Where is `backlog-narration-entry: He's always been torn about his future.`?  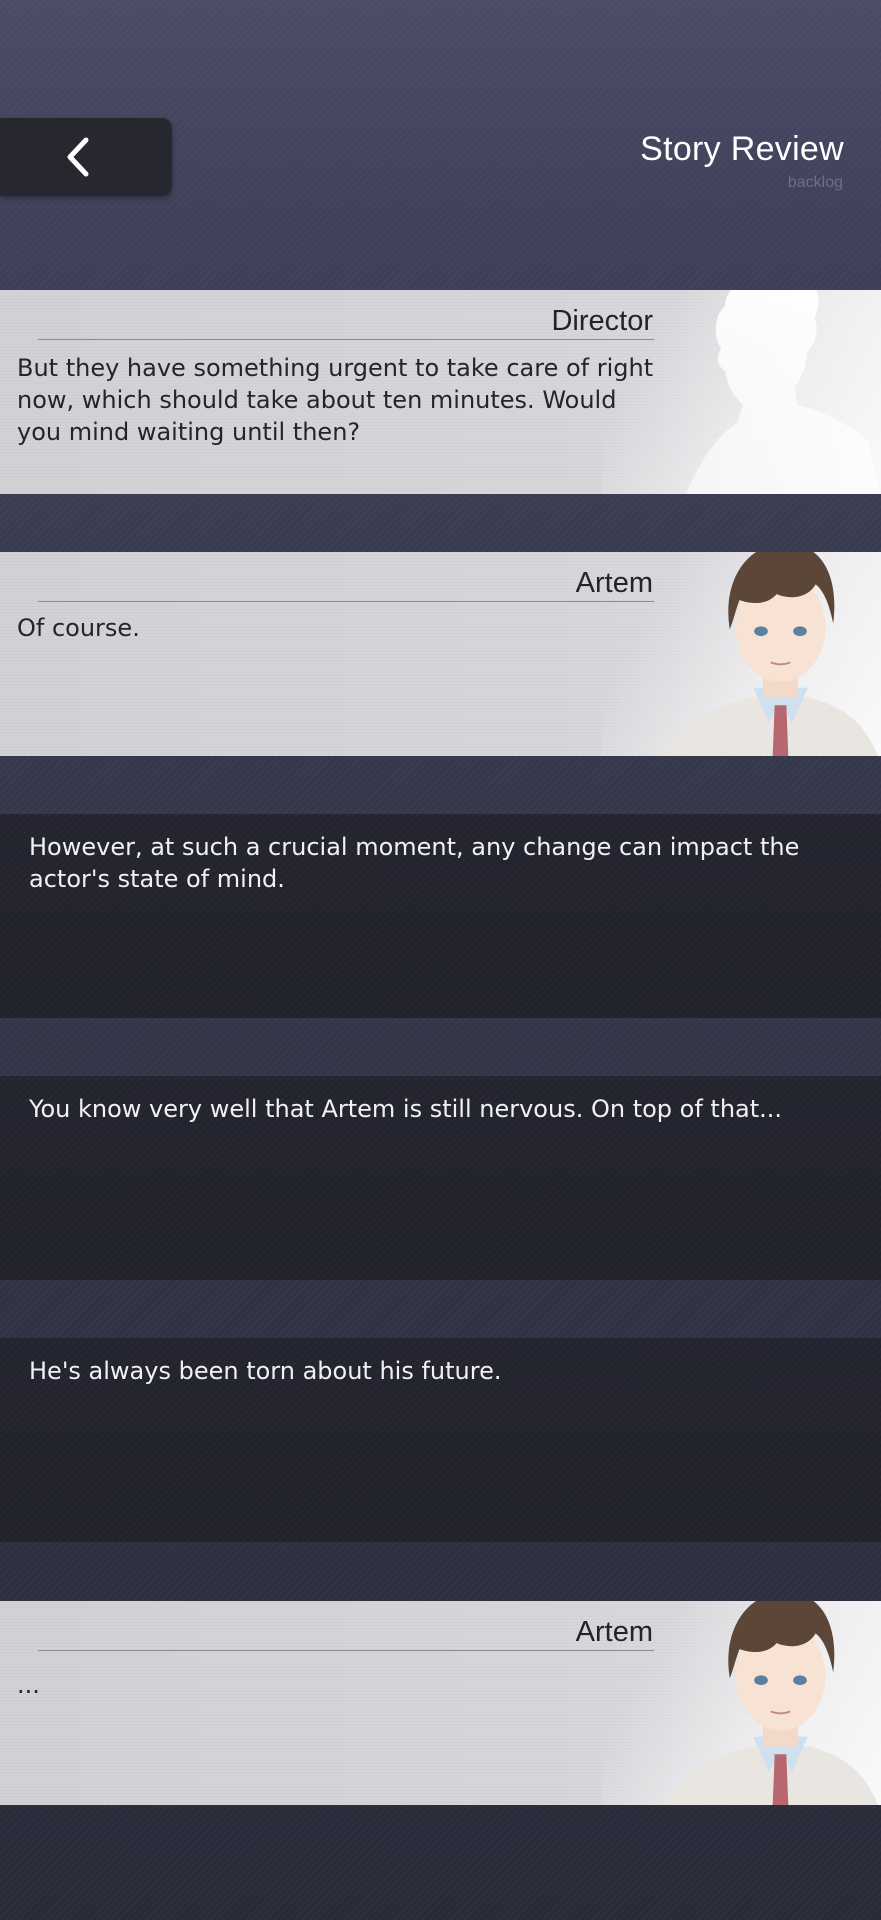
backlog-narration-entry: He's always been torn about his future. is located at coordinates (440, 1440).